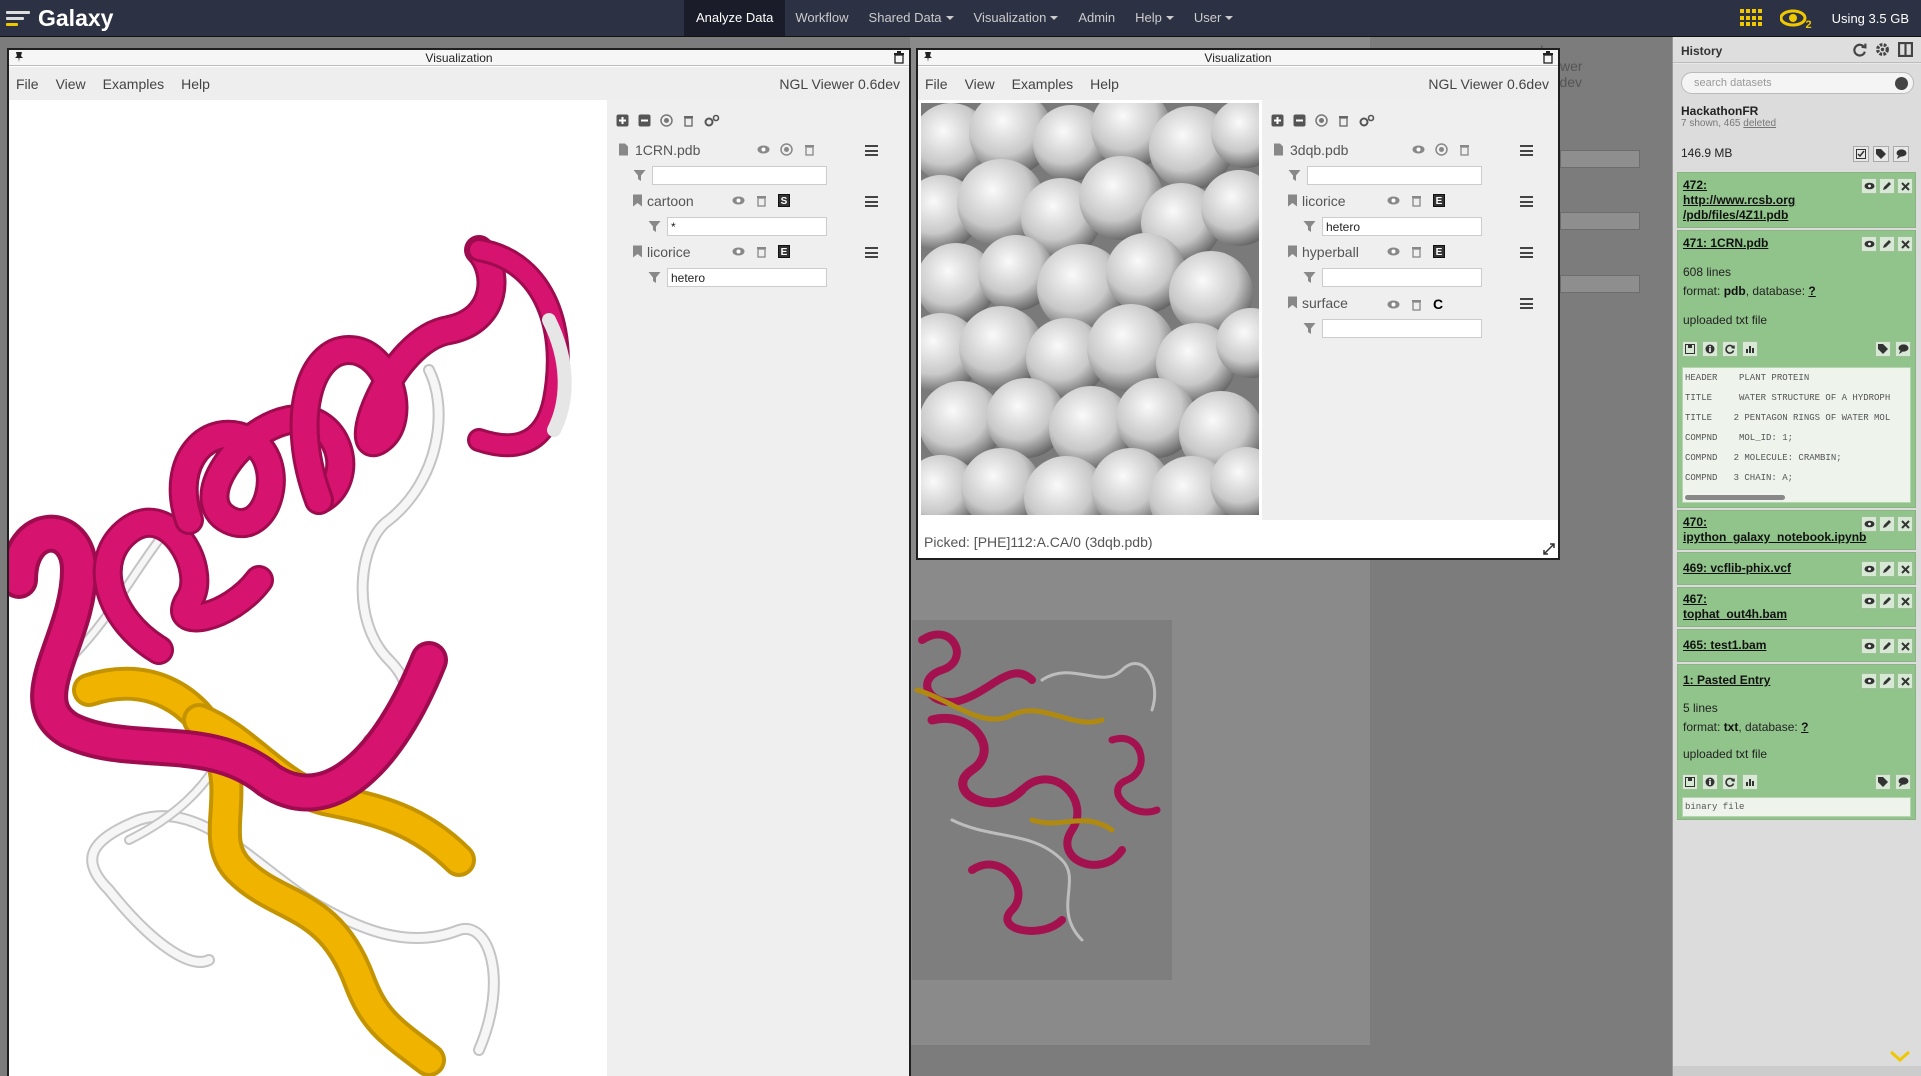 The image size is (1921, 1076). Describe the element at coordinates (1901, 83) in the screenshot. I see `clear-search-icon` at that location.